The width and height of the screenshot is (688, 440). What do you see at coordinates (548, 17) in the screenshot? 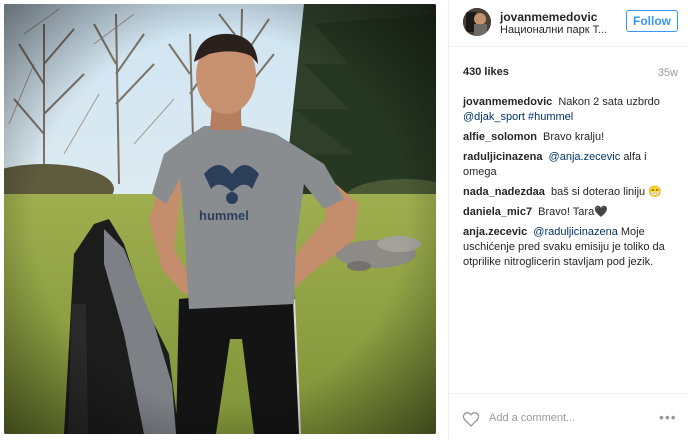
I see `post-username: jovanmemedovic` at bounding box center [548, 17].